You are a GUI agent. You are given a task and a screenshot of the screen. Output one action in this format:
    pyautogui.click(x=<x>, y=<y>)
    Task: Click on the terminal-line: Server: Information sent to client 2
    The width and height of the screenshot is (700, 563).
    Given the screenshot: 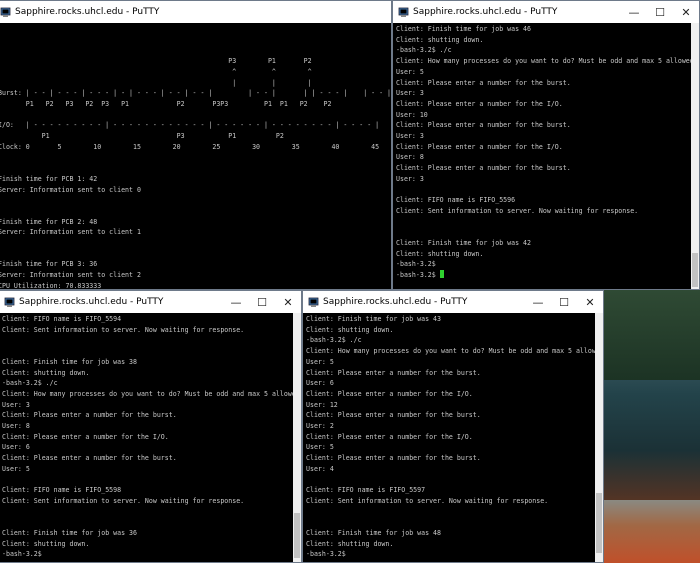 What is the action you would take?
    pyautogui.click(x=70, y=275)
    